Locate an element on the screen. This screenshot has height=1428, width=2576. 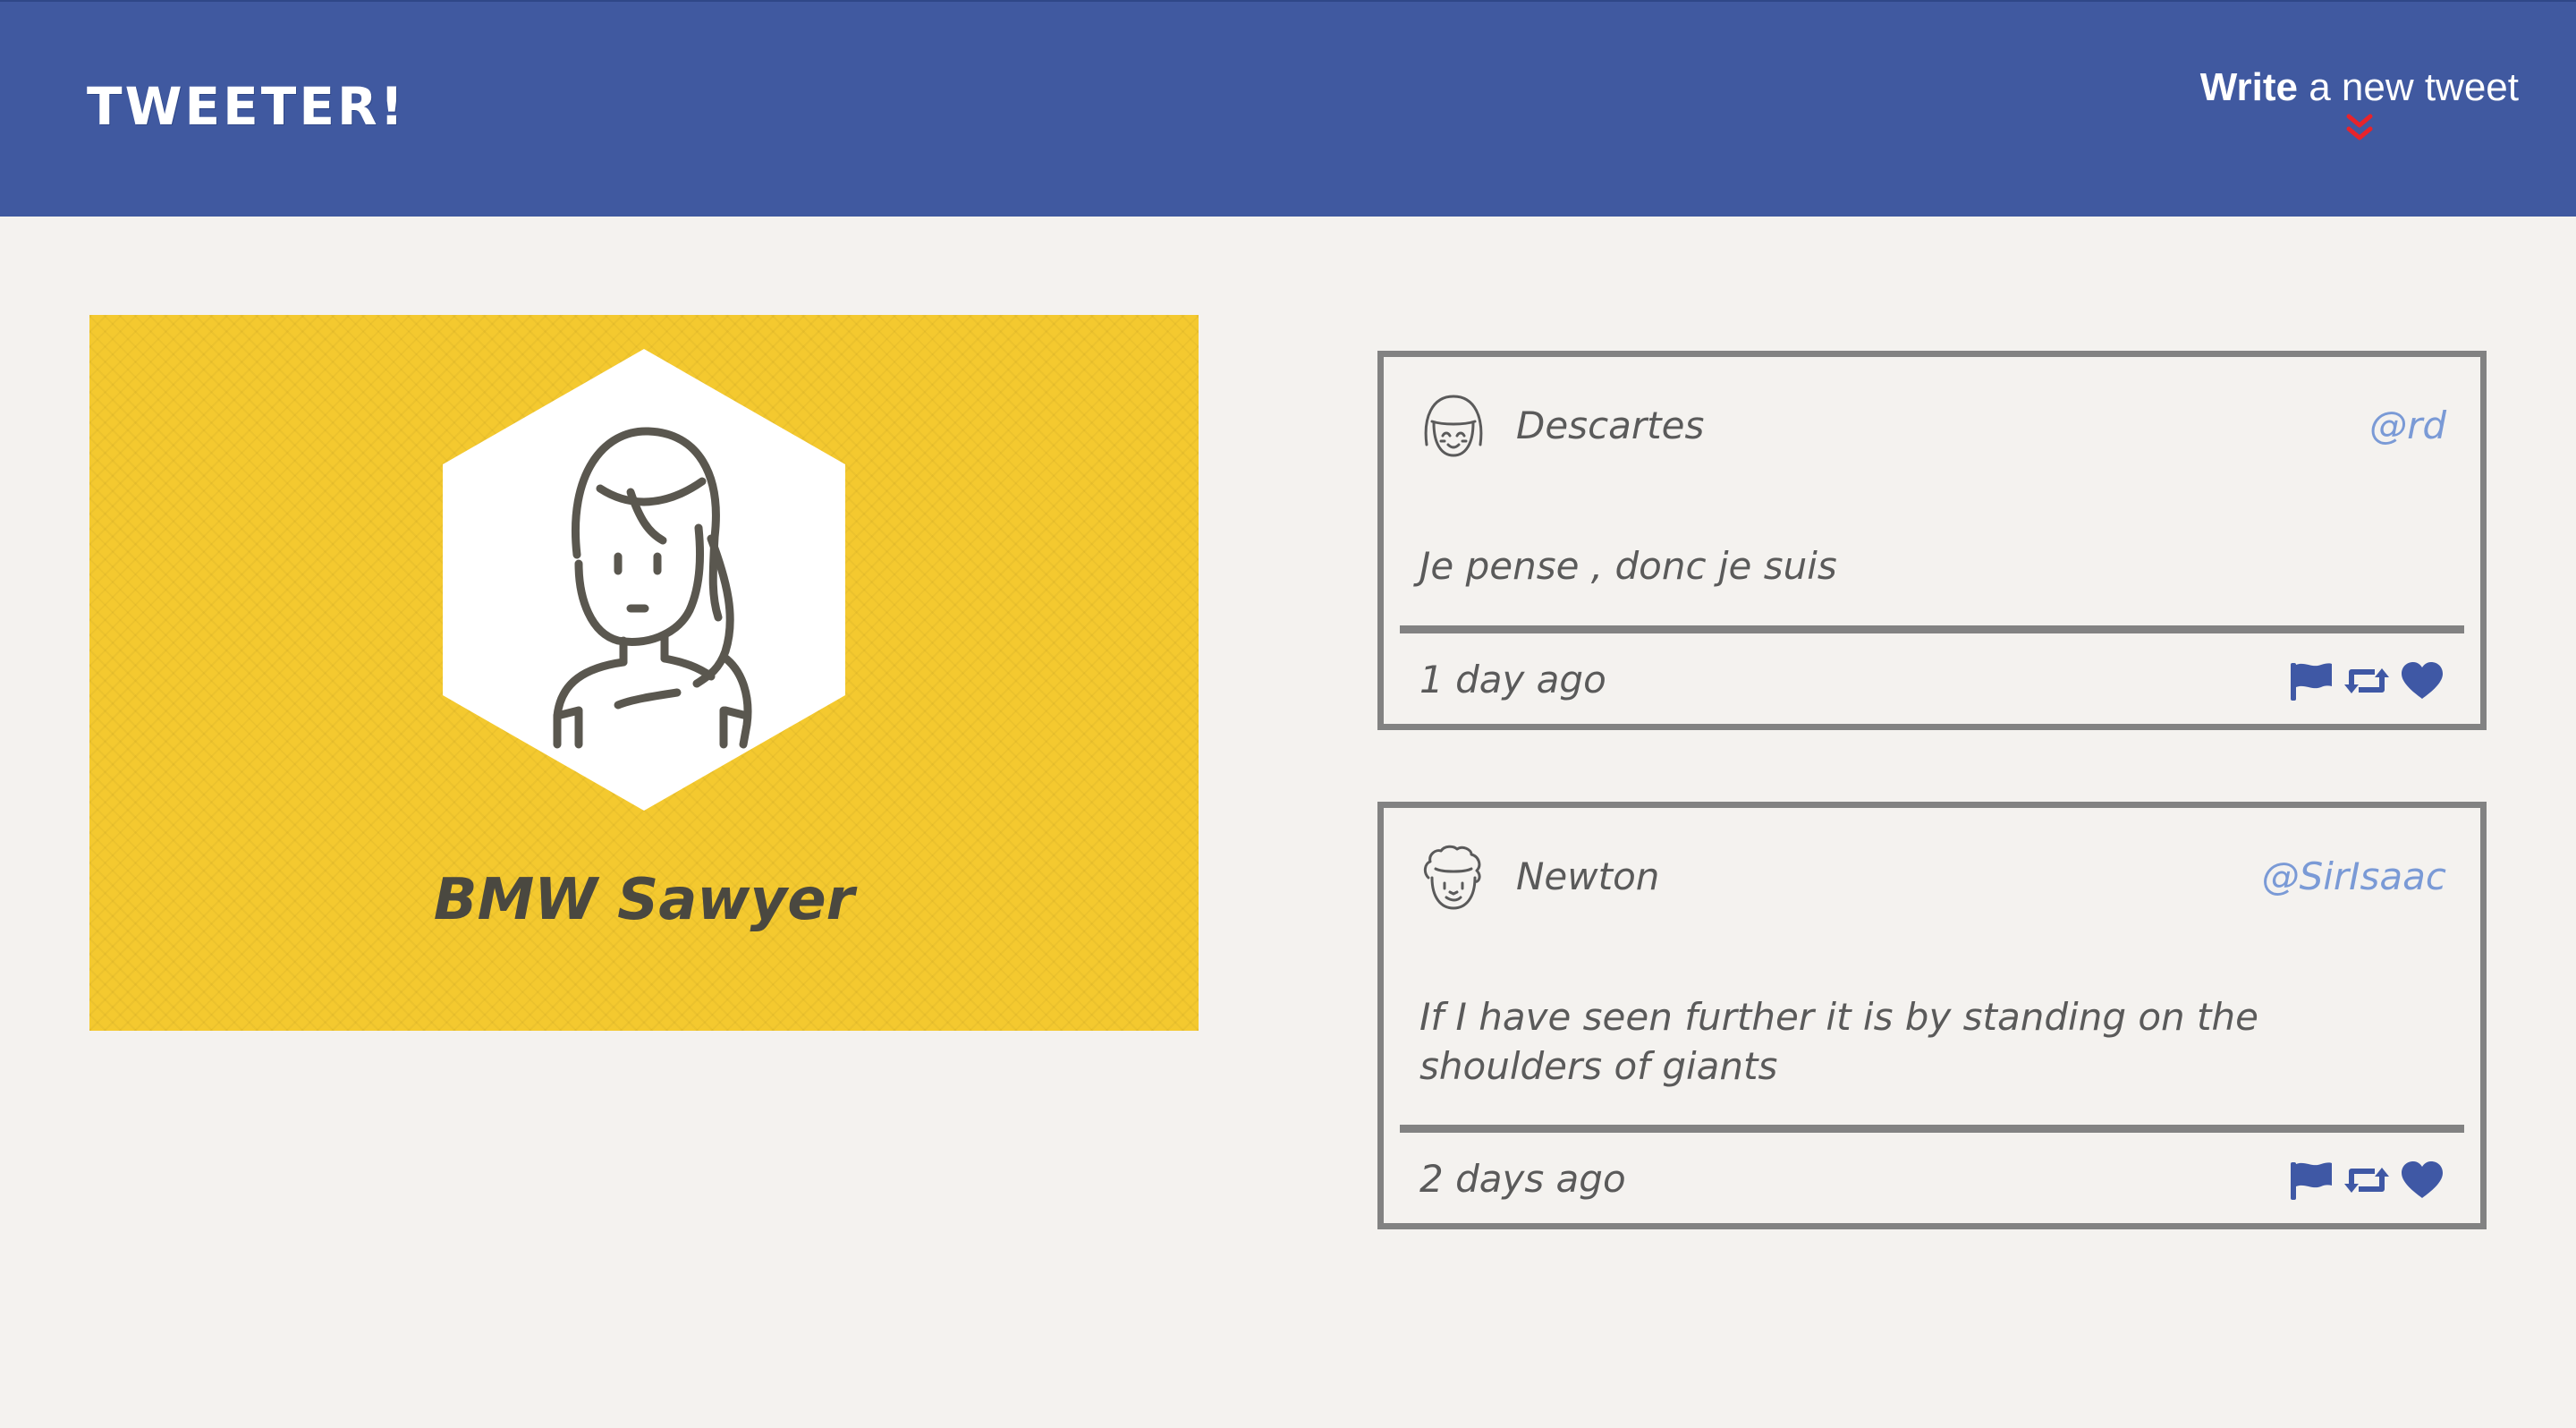
curly-hair-avatar-icon is located at coordinates (1452, 877).